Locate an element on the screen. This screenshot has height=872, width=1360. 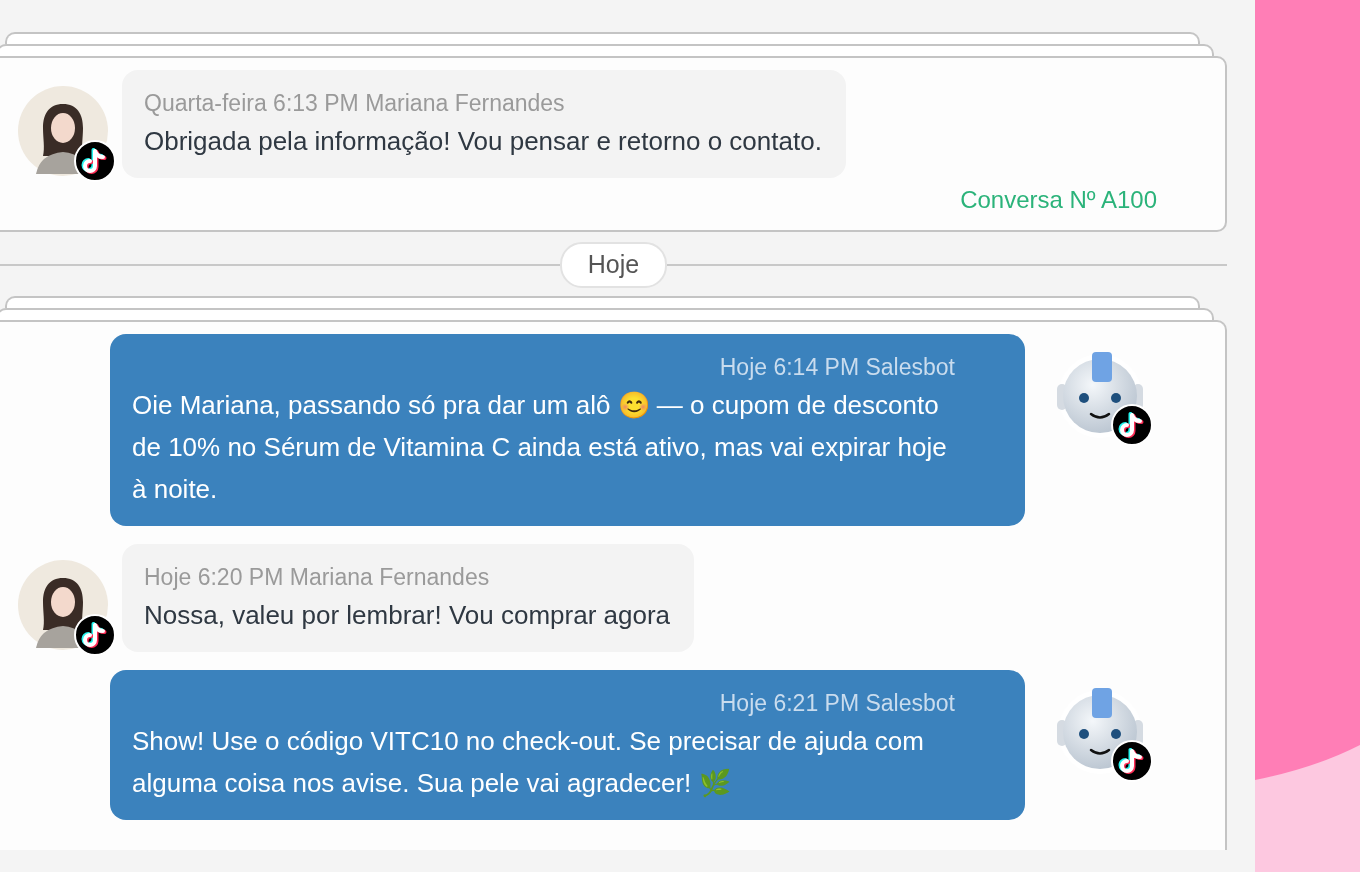
message-text: Nossa, valeu por lembrar! Vou comprar agora is located at coordinates (407, 615).